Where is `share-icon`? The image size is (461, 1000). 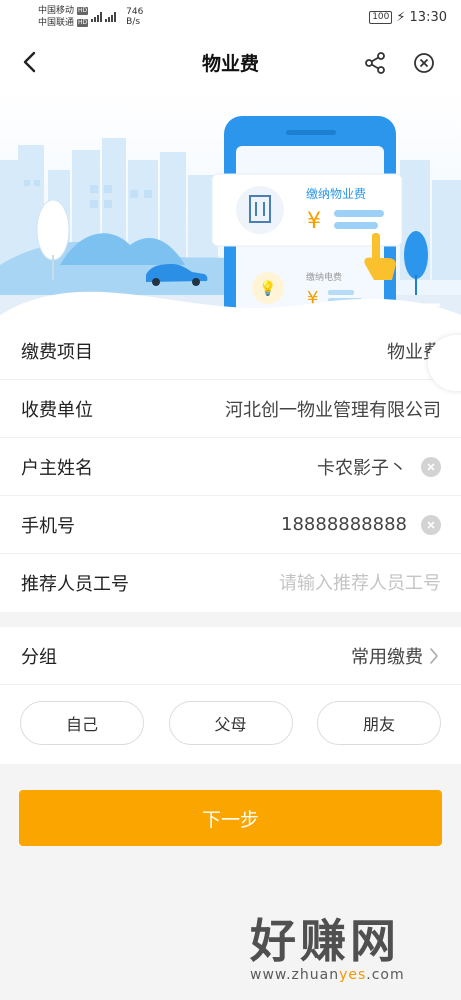
share-icon is located at coordinates (375, 63).